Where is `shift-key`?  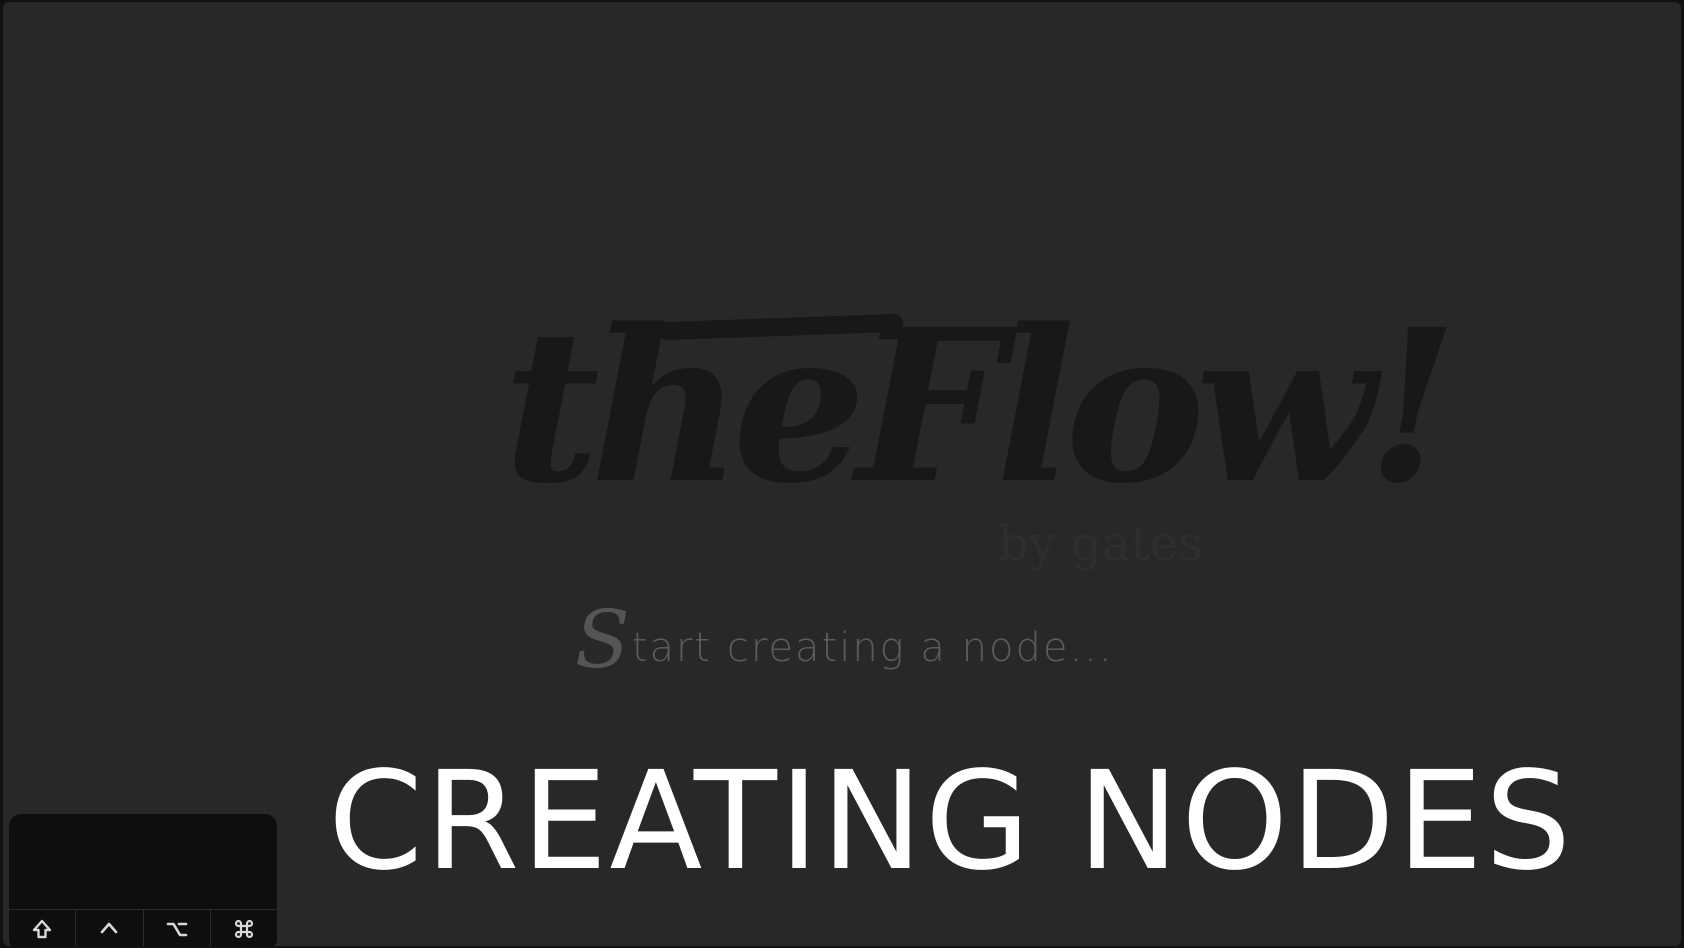 shift-key is located at coordinates (43, 928).